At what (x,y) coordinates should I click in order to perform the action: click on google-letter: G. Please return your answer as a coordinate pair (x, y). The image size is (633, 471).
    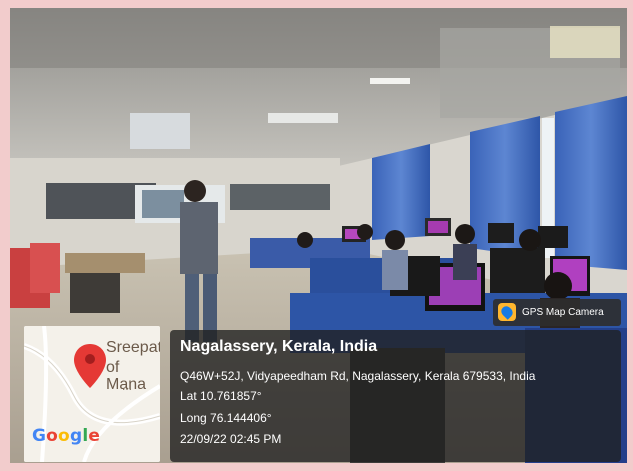
    Looking at the image, I should click on (39, 436).